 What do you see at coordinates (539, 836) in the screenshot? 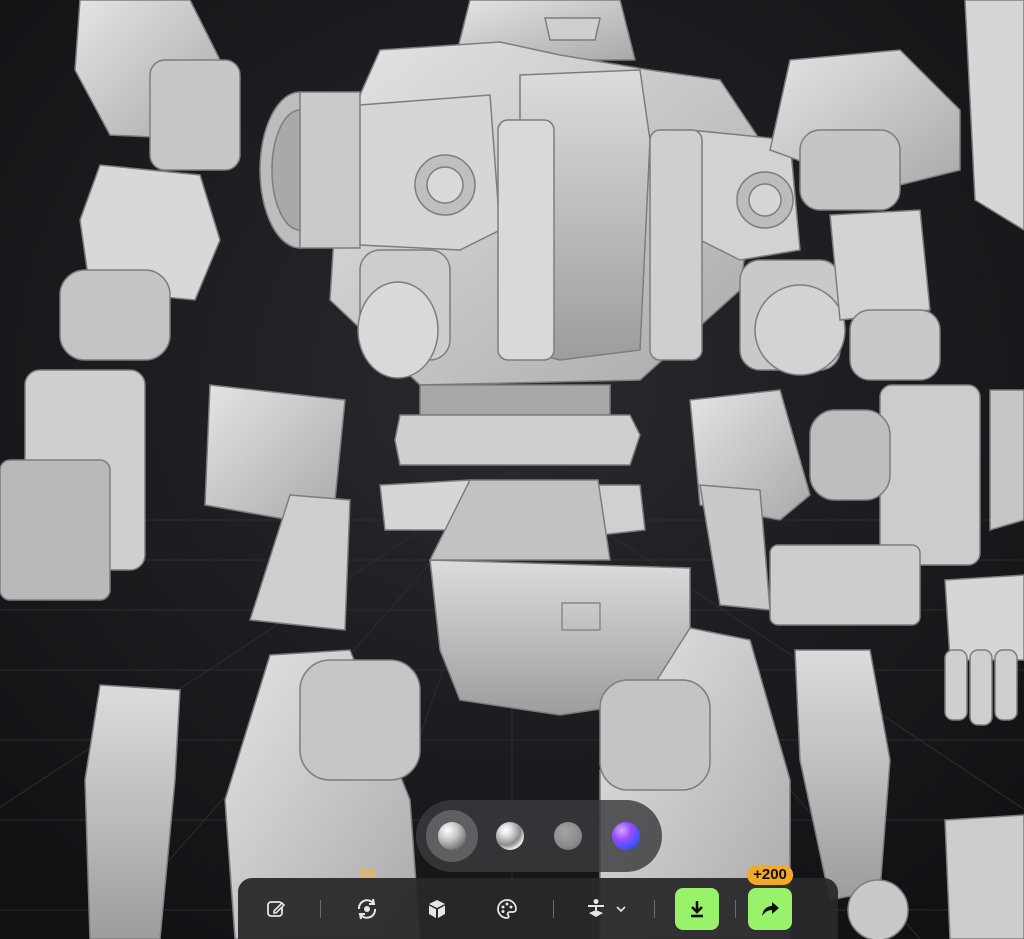
I see `material-selector` at bounding box center [539, 836].